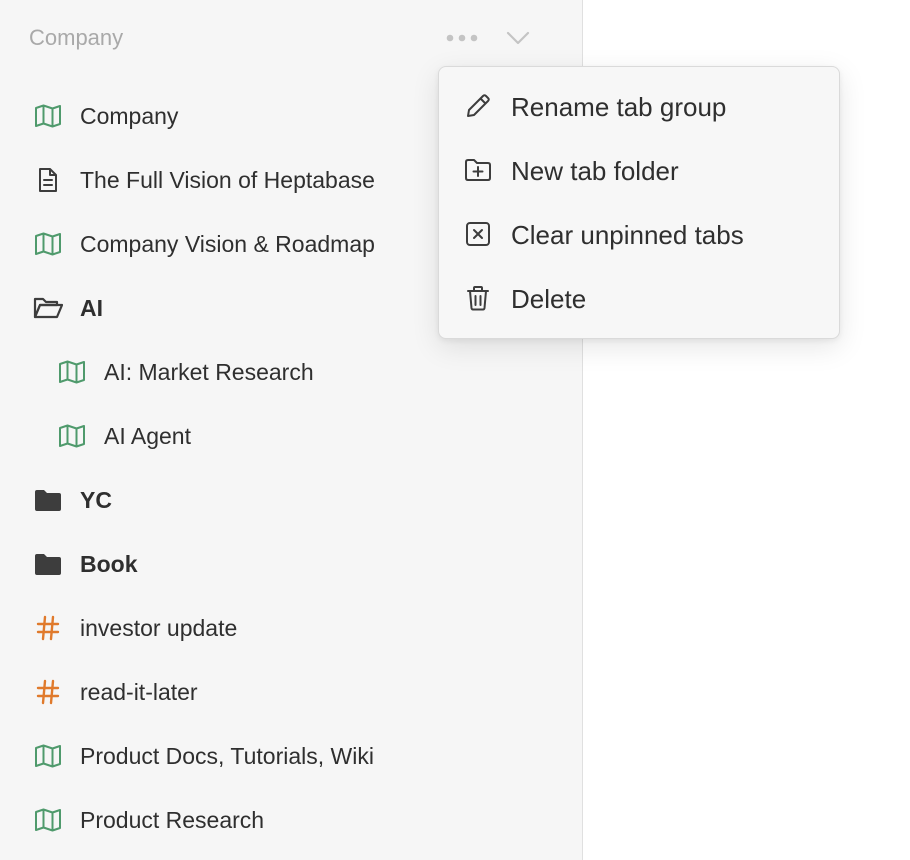 The width and height of the screenshot is (910, 860). I want to click on menu-item-label: Clear unpinned tabs, so click(627, 235).